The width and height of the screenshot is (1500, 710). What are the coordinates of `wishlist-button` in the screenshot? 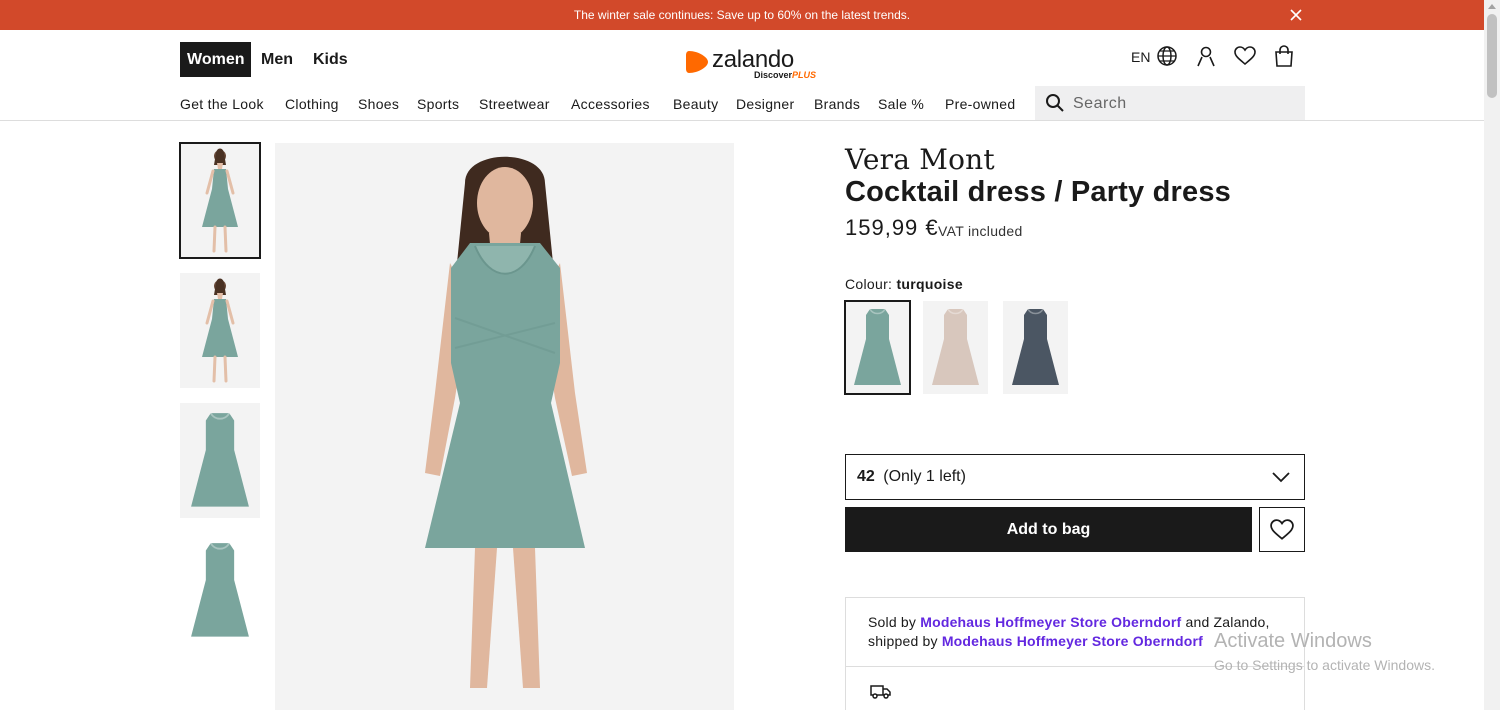 It's located at (1282, 529).